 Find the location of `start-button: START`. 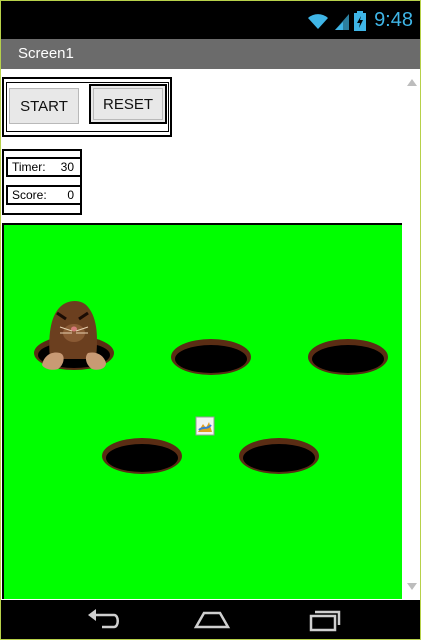

start-button: START is located at coordinates (44, 106).